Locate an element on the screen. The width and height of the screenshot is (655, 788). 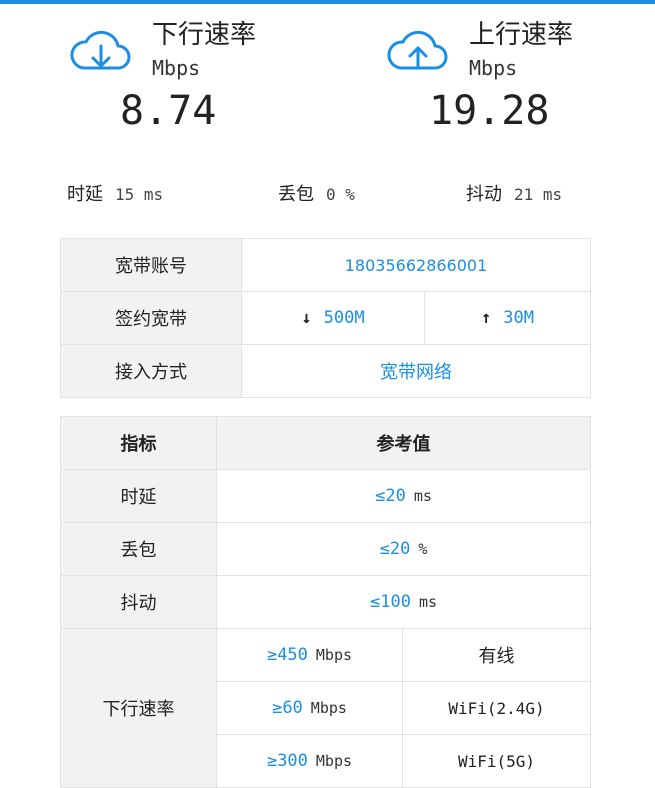
ref-jitter-label: 抖动 is located at coordinates (138, 602).